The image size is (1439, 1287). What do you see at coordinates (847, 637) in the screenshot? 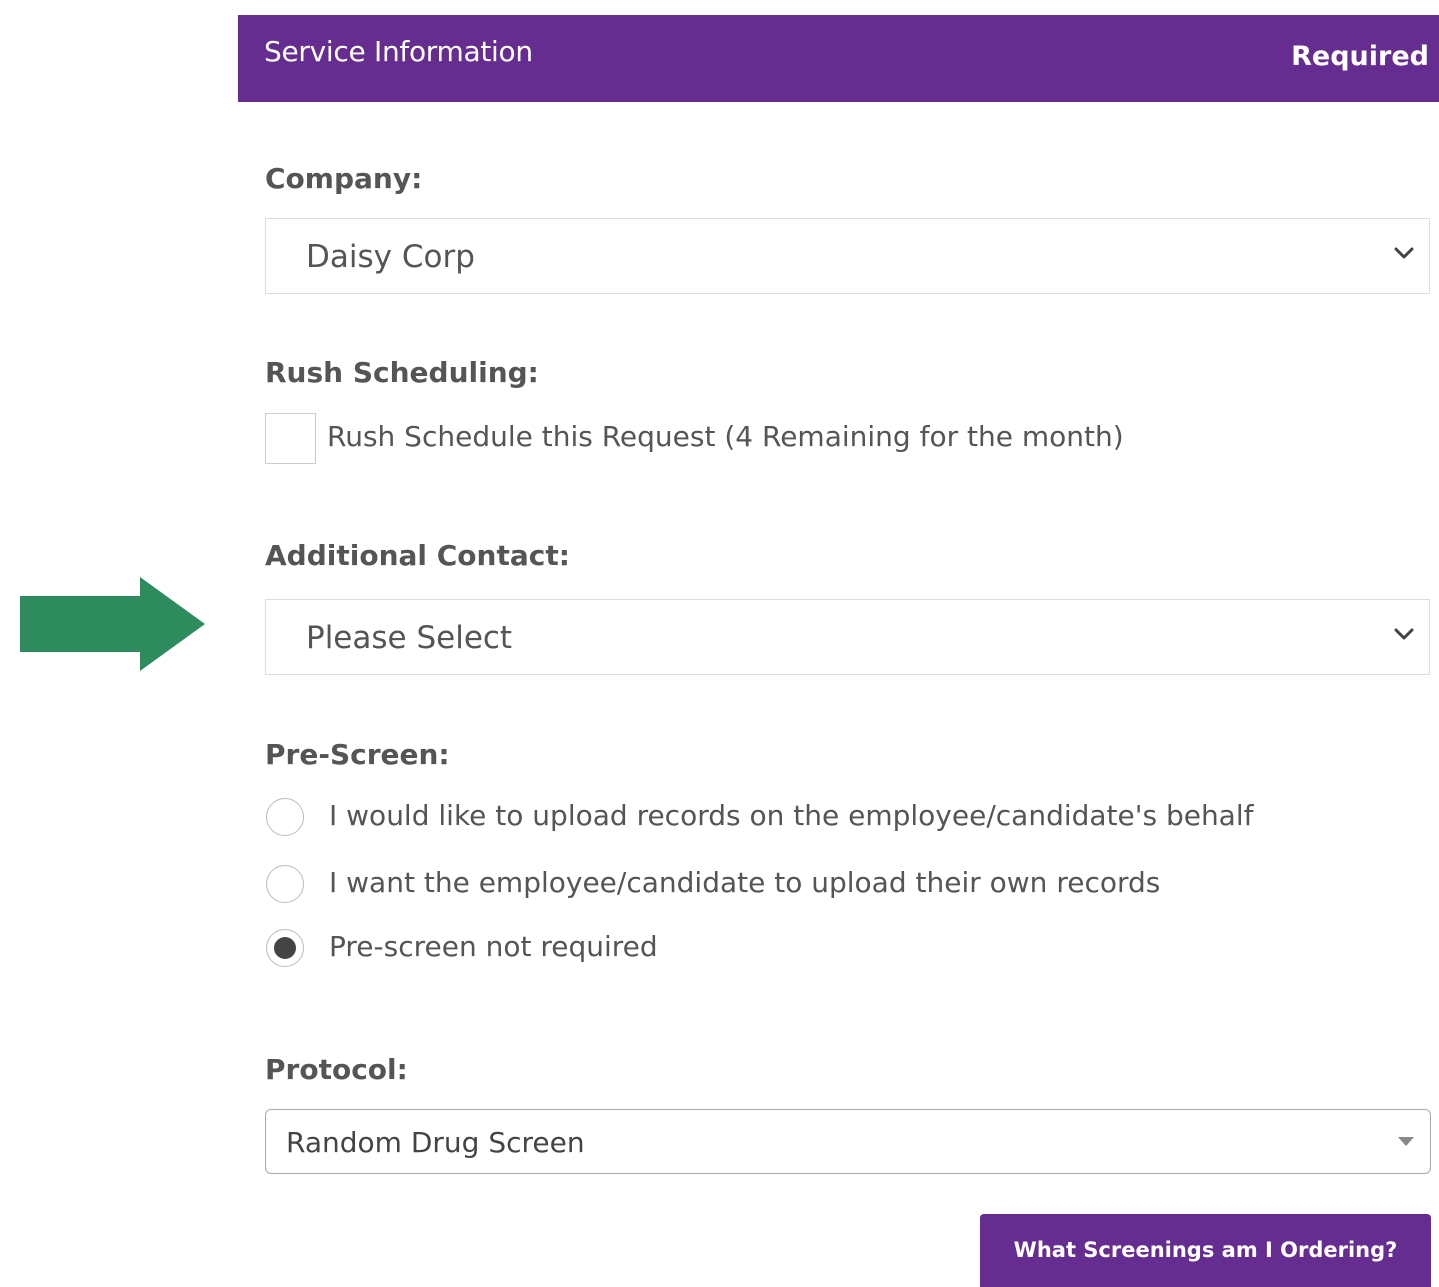
I see `additional-contact-select: Please Select` at bounding box center [847, 637].